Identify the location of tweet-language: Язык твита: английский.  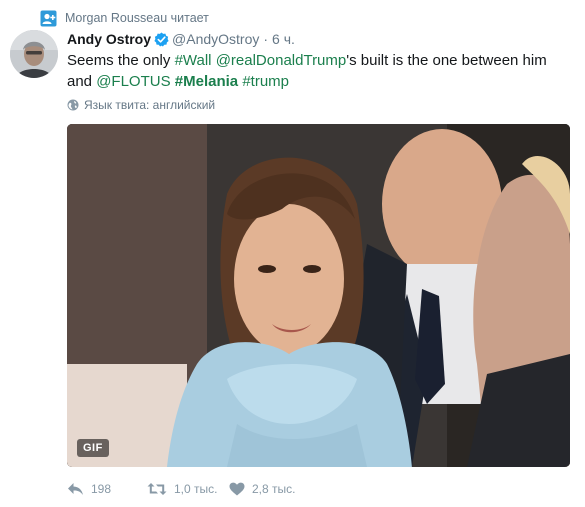
(141, 105).